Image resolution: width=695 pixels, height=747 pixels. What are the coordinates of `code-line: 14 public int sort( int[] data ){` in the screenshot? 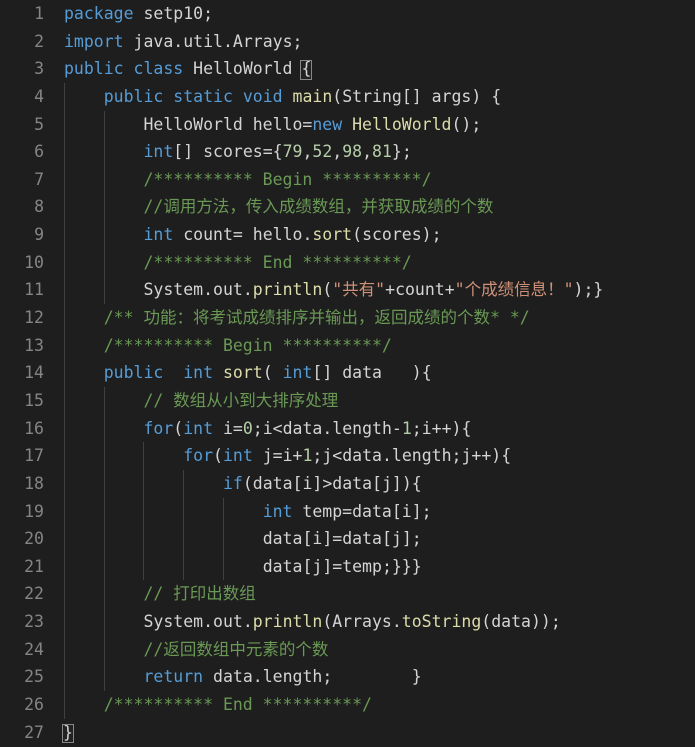 It's located at (347, 373).